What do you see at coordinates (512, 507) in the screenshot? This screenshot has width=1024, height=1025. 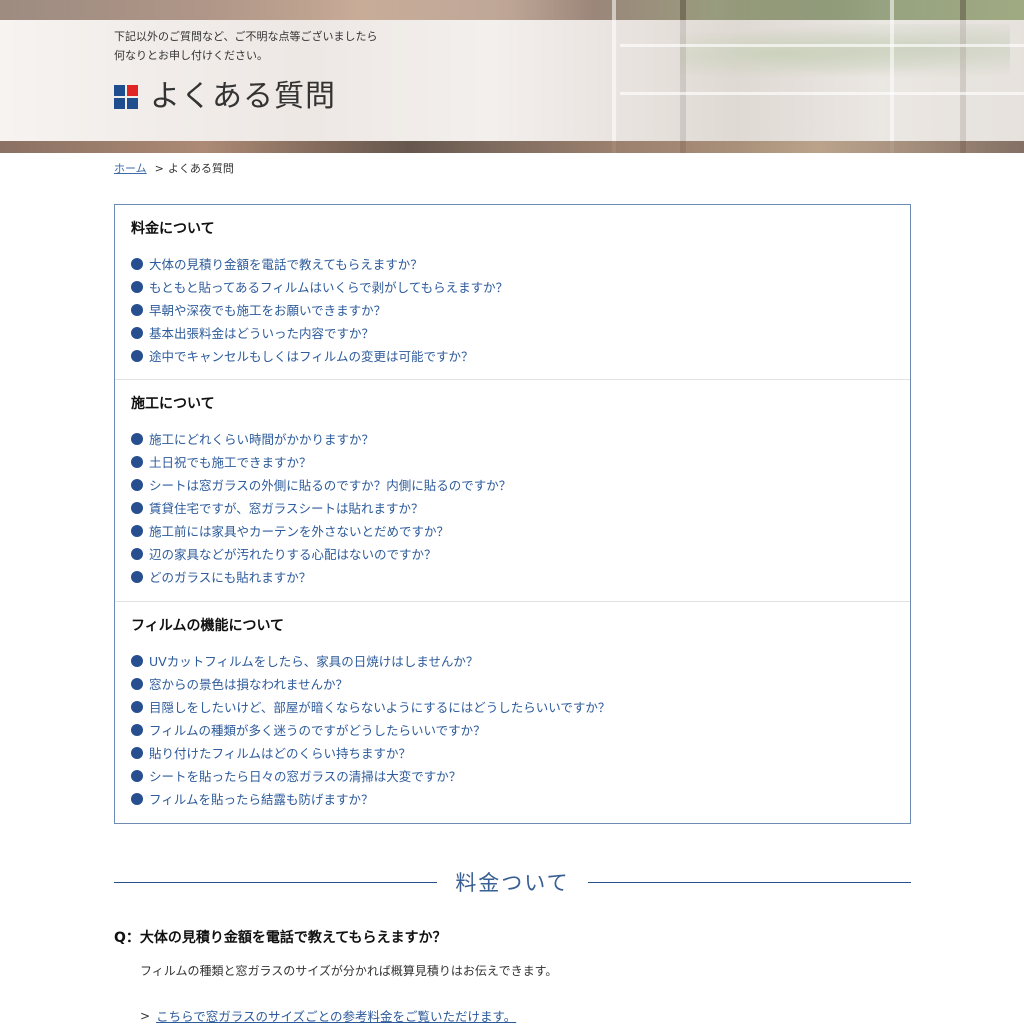 I see `faq-index-item: 賃貸住宅ですが、窓ガラスシートは貼れますか？` at bounding box center [512, 507].